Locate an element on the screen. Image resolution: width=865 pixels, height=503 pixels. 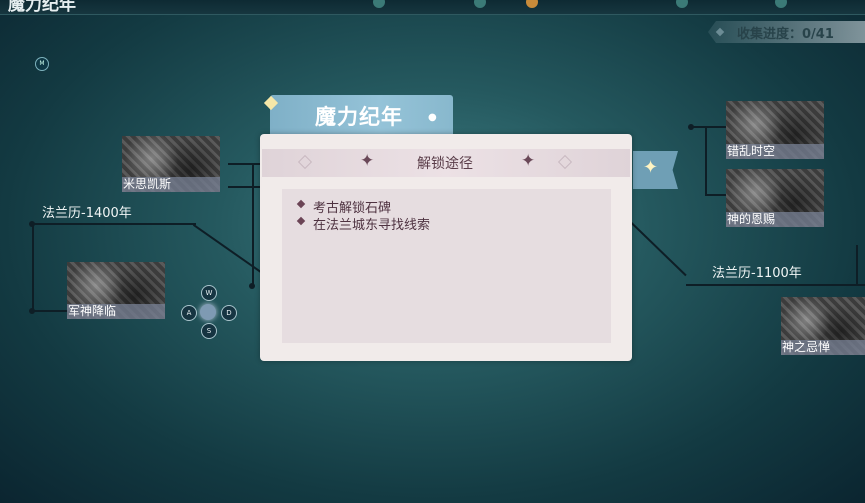
event-label: 错乱时空 is located at coordinates (775, 151).